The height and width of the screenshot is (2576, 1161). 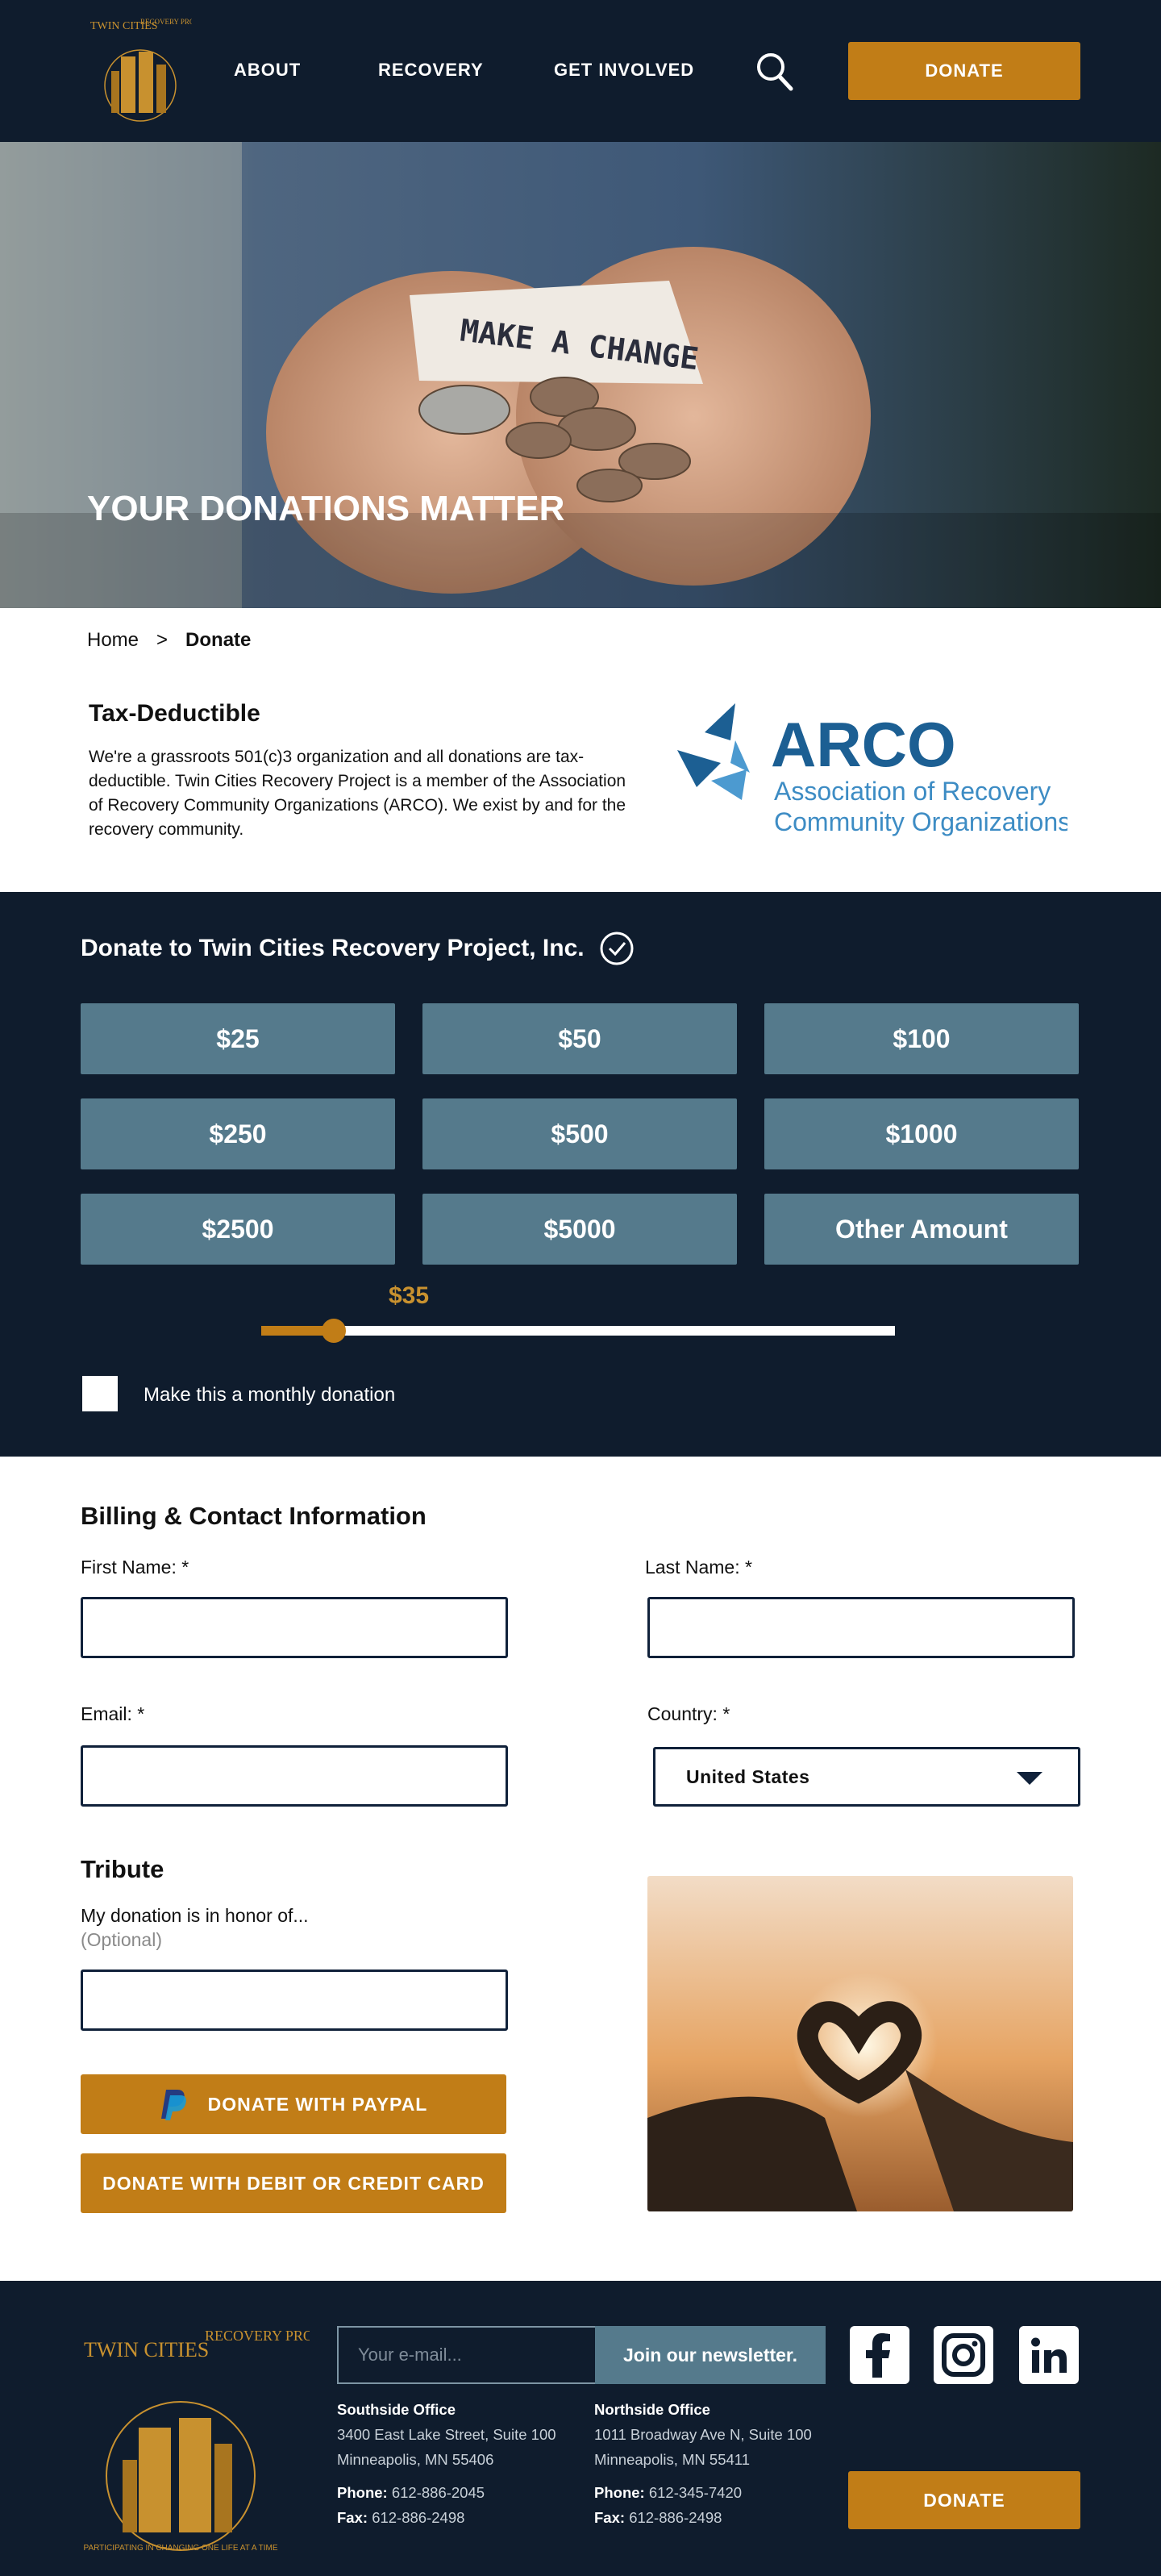 What do you see at coordinates (157, 71) in the screenshot?
I see `site-logo: TWIN CITIES RECOVERY PROJECT INC.` at bounding box center [157, 71].